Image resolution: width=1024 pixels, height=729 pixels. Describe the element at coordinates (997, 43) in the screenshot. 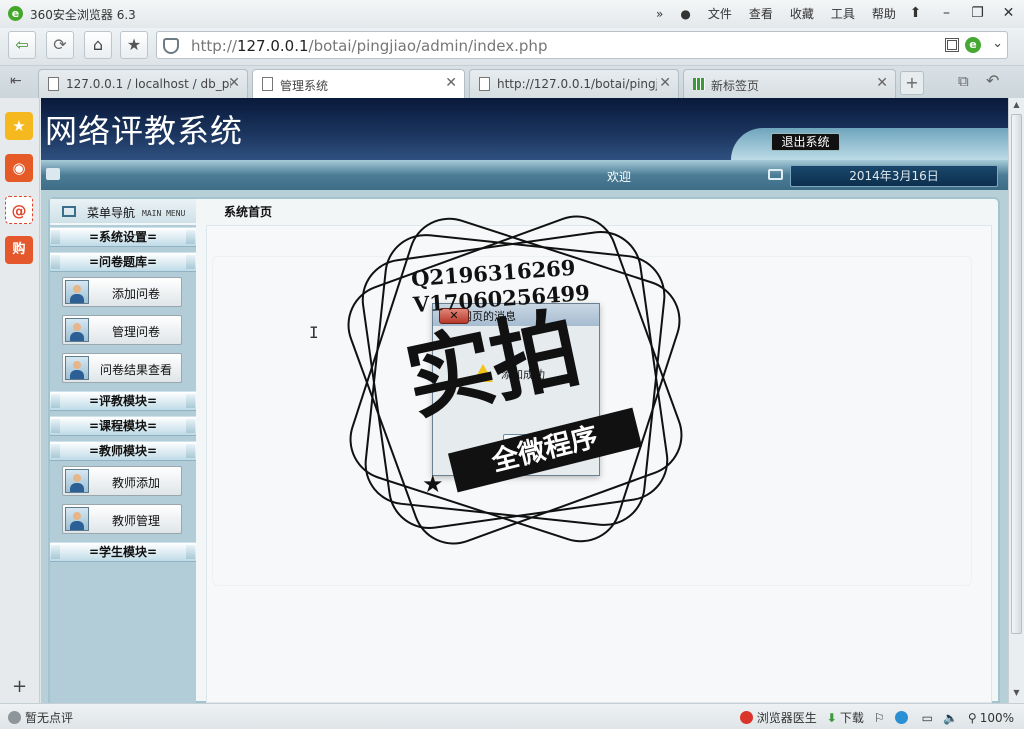

I see `address-dropdown-icon: ⌄` at that location.